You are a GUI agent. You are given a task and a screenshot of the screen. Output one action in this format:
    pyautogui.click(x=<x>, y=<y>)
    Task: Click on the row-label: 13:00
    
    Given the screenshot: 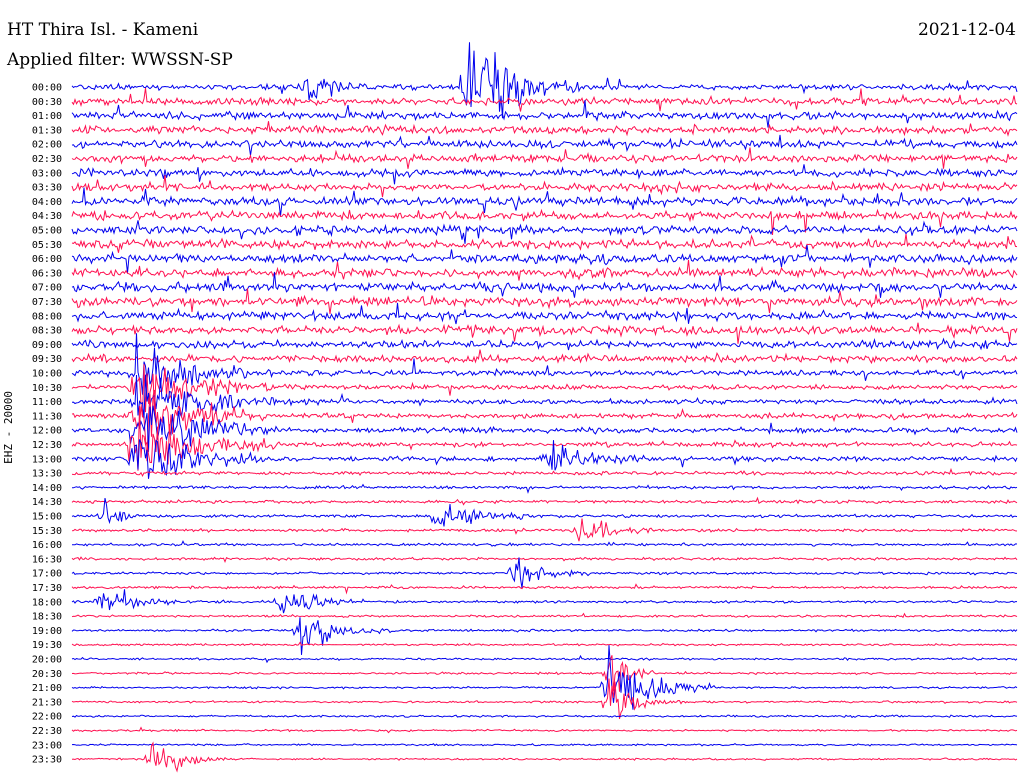 What is the action you would take?
    pyautogui.click(x=47, y=459)
    